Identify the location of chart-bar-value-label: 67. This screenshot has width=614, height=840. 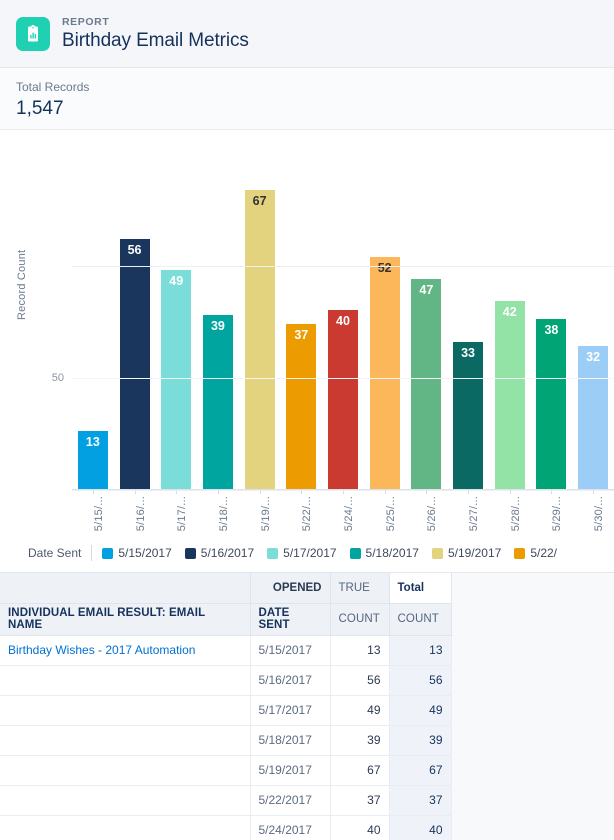
(259, 200).